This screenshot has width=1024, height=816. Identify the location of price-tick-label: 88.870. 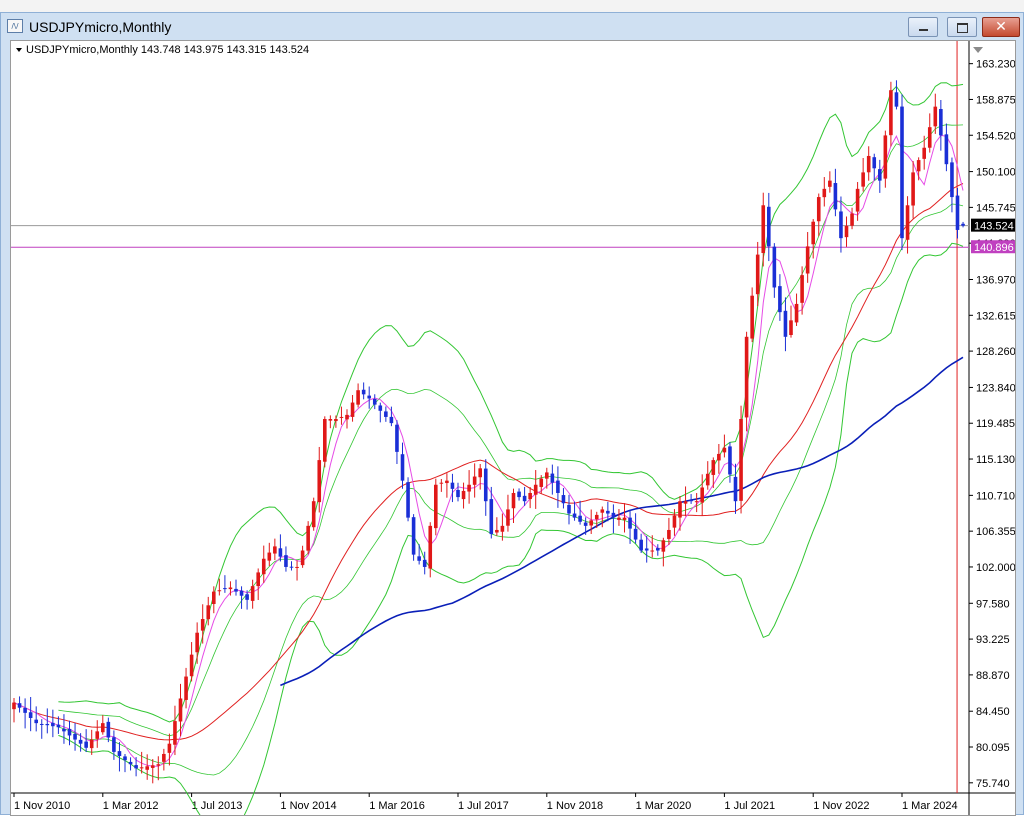
(993, 676).